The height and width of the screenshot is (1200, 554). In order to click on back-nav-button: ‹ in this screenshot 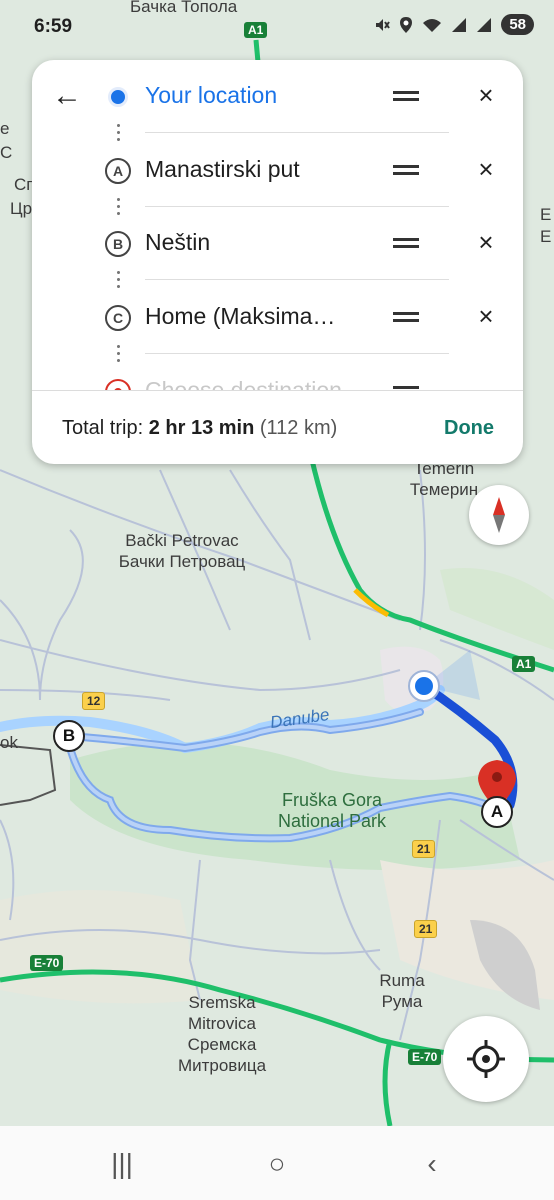, I will do `click(432, 1164)`.